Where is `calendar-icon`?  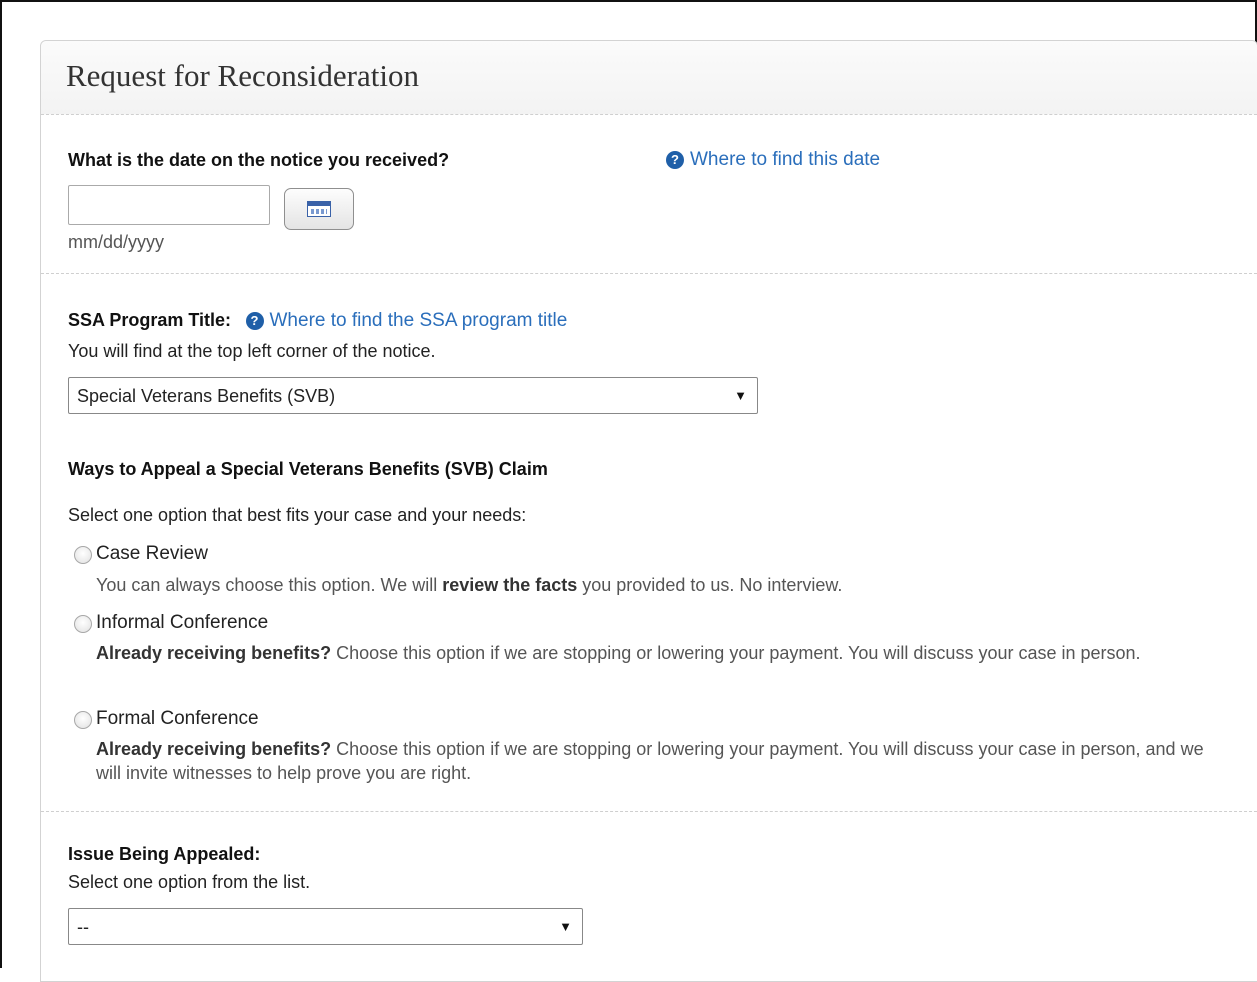 calendar-icon is located at coordinates (319, 209).